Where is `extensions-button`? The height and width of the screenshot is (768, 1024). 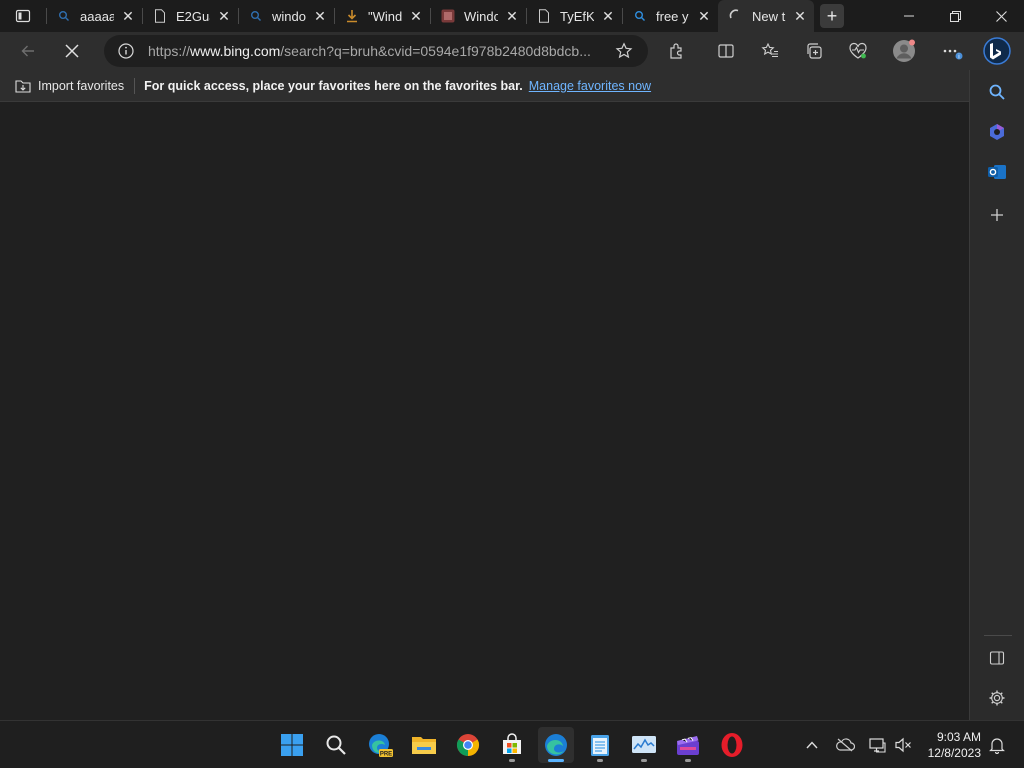
extensions-button is located at coordinates (677, 51).